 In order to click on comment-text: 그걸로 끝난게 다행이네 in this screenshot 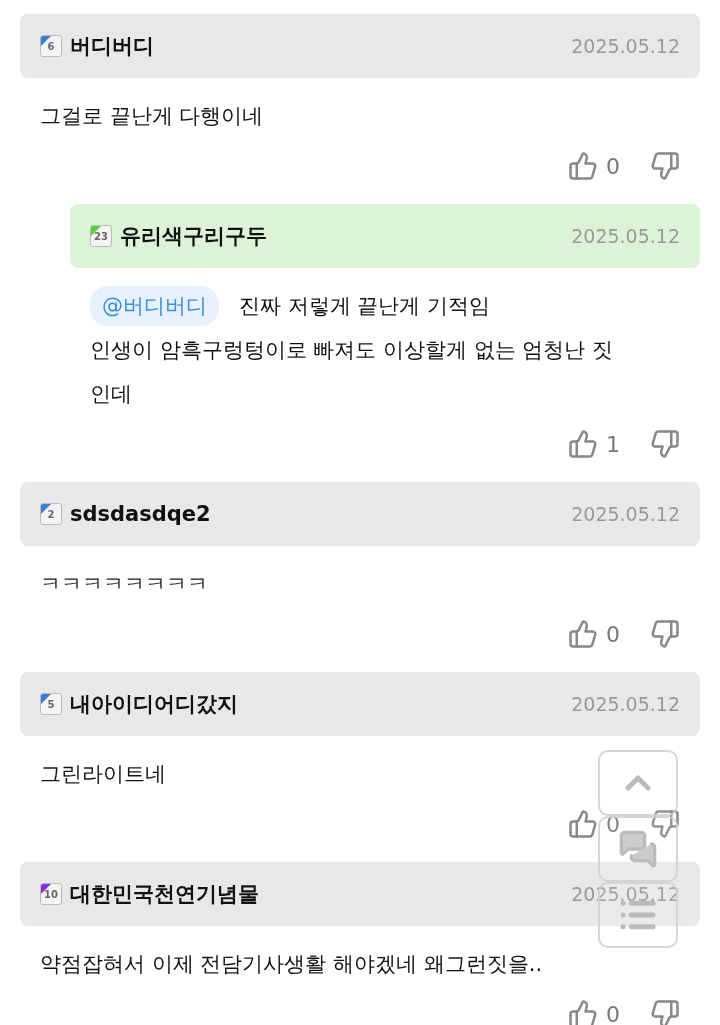, I will do `click(152, 116)`.